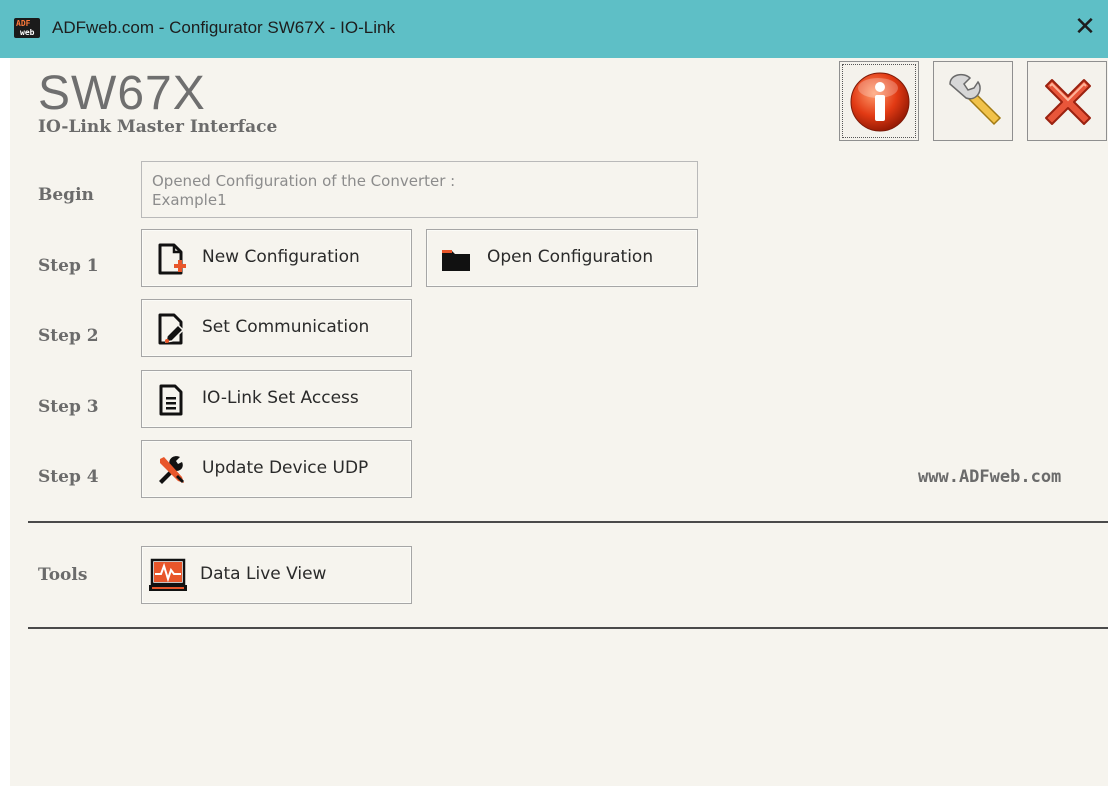 Image resolution: width=1108 pixels, height=786 pixels. I want to click on set-communication-button: Set Communication, so click(276, 328).